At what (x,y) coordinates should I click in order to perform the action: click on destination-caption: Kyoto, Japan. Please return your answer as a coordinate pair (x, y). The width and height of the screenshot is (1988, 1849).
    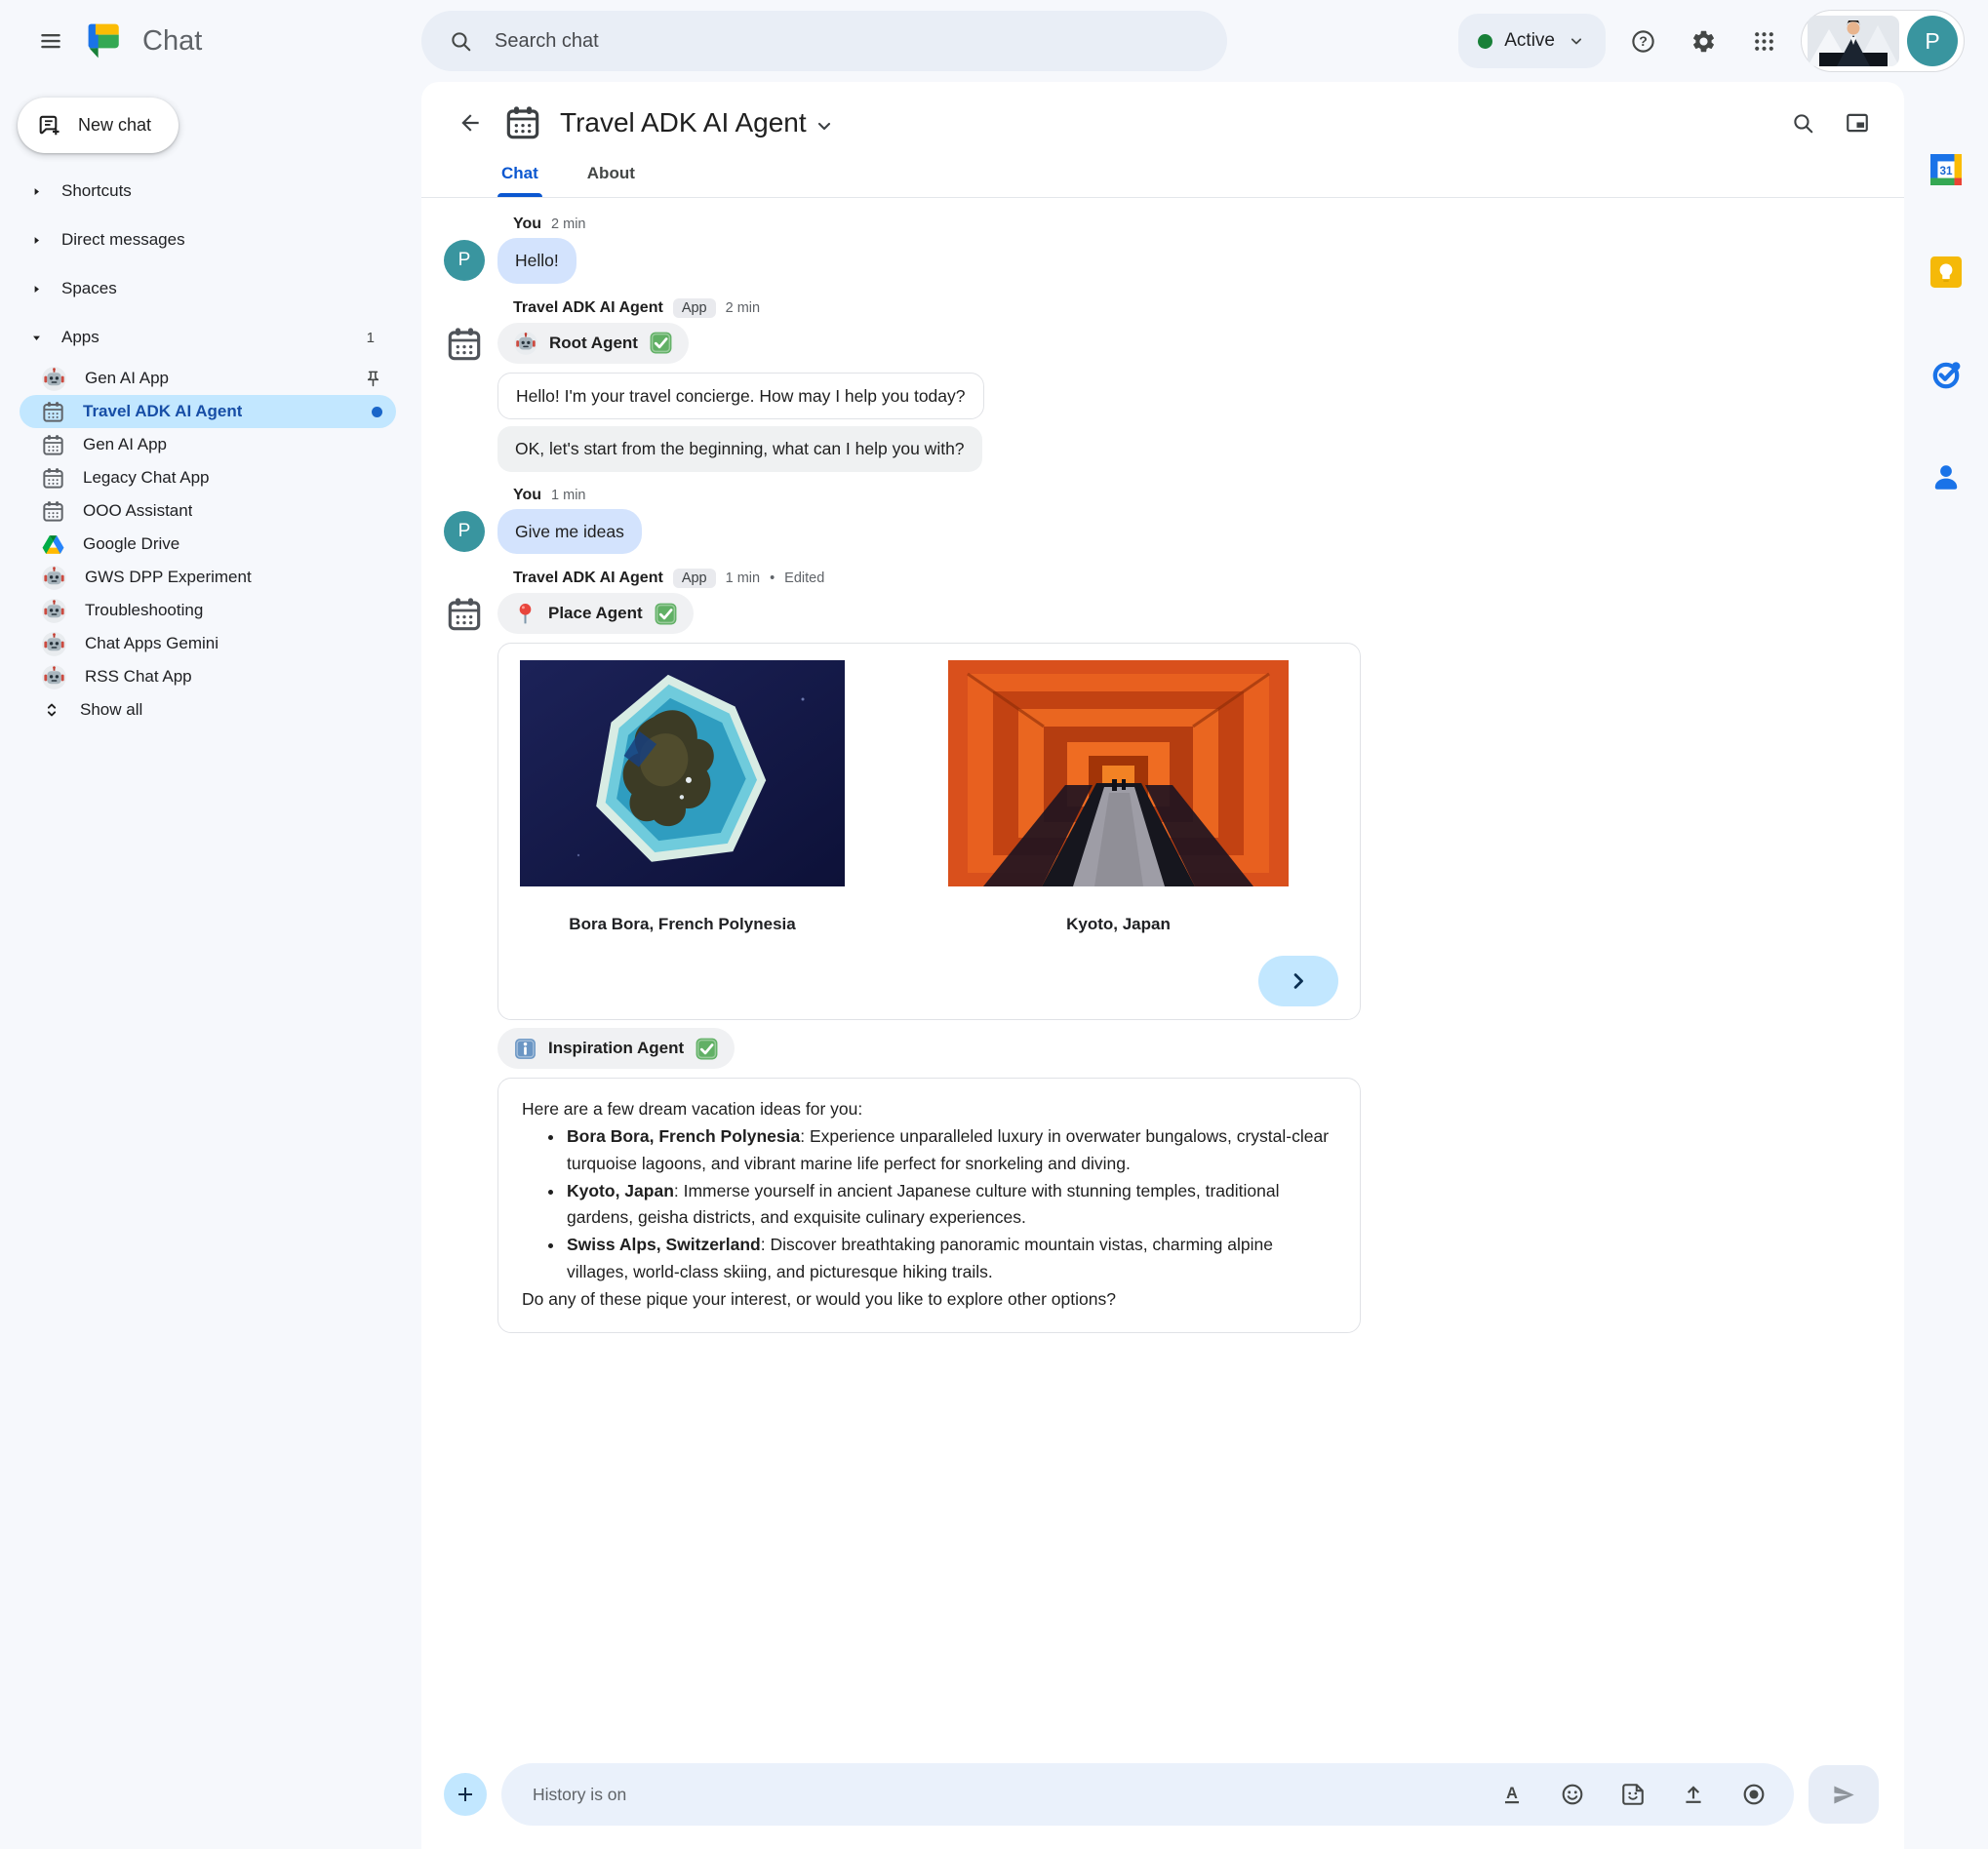
    Looking at the image, I should click on (1118, 924).